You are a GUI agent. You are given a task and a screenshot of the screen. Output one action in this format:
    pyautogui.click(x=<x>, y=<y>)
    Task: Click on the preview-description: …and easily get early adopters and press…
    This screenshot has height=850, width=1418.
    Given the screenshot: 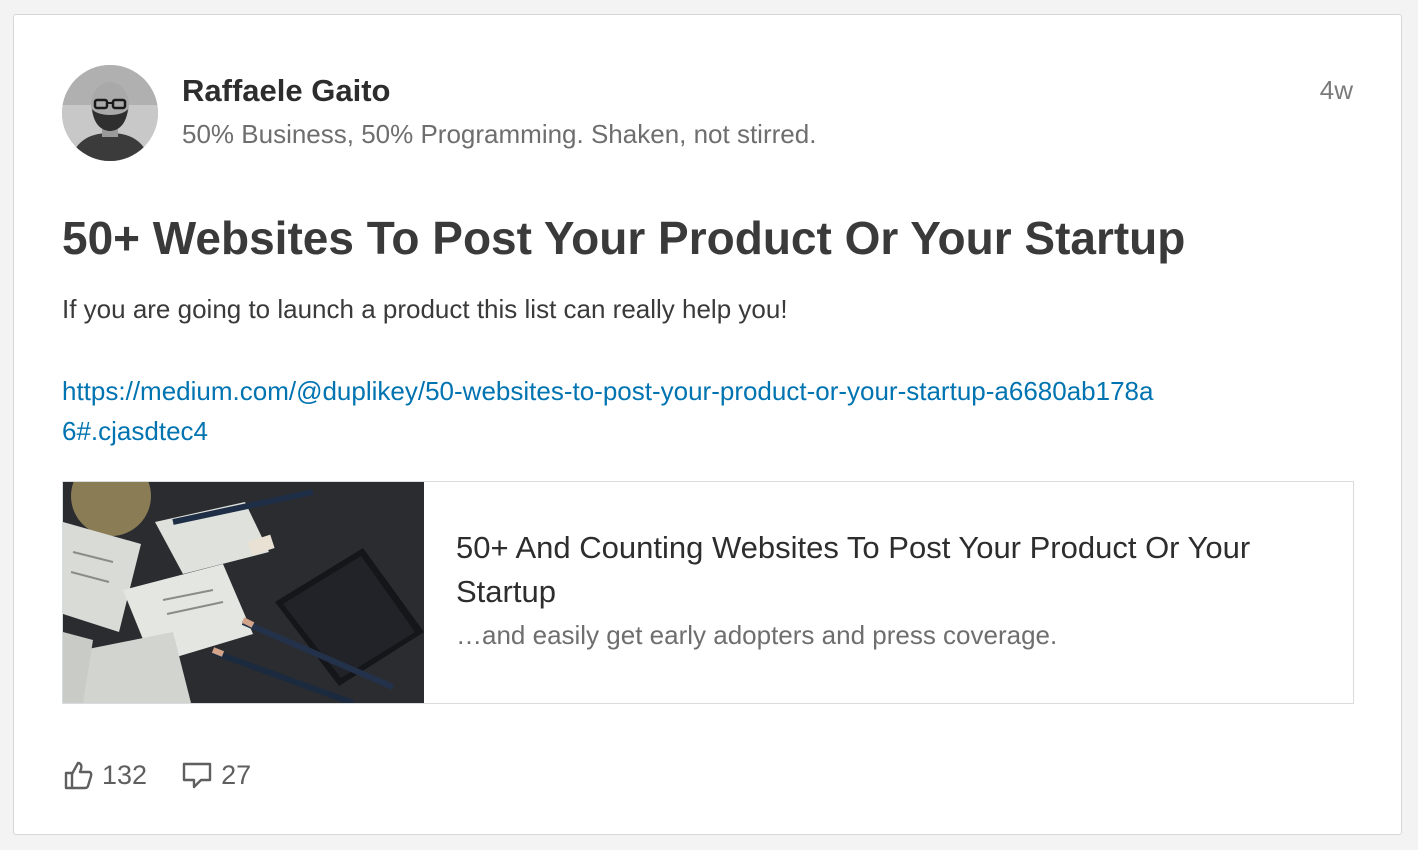 What is the action you would take?
    pyautogui.click(x=757, y=635)
    